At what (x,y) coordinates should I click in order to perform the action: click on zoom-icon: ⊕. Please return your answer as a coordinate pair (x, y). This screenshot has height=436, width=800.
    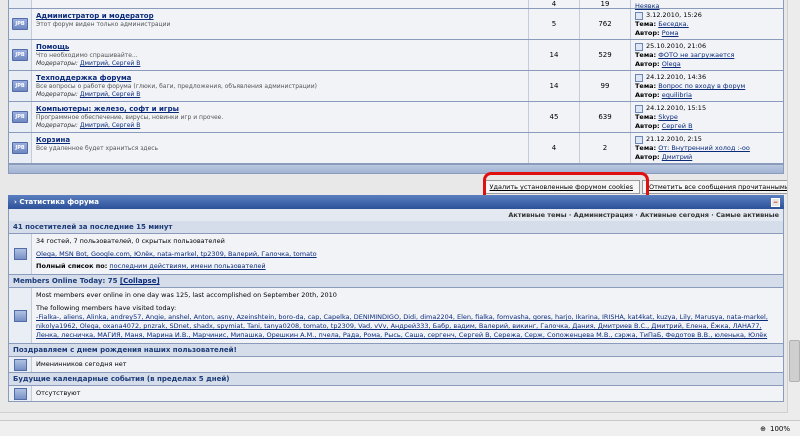
    Looking at the image, I should click on (763, 429).